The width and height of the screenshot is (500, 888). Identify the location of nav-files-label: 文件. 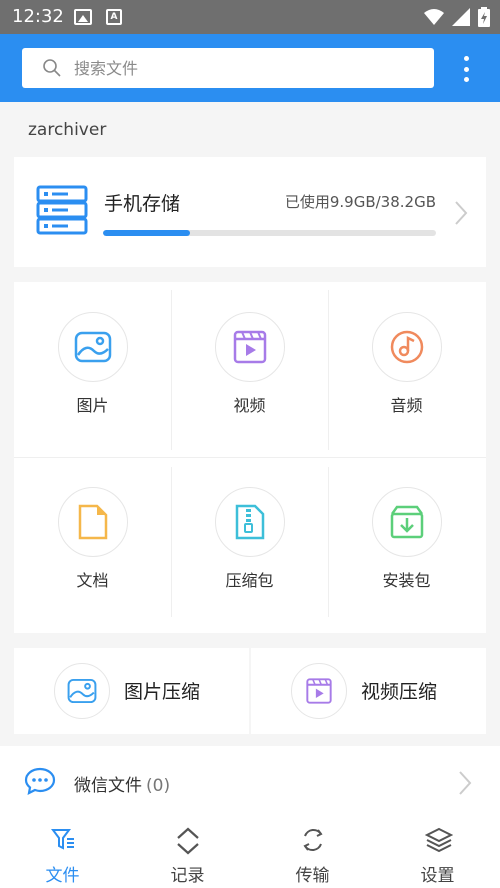
(62, 876).